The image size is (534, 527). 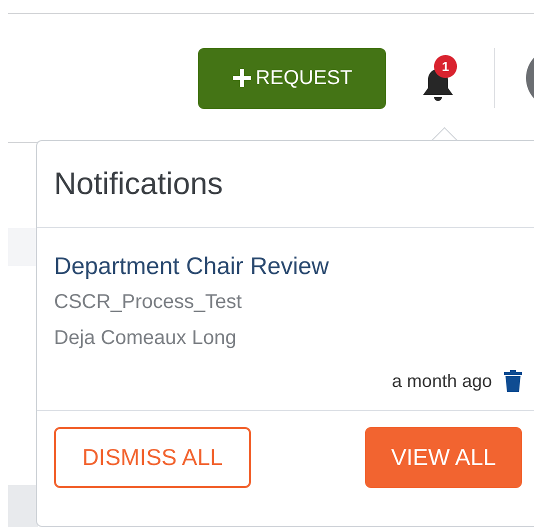 What do you see at coordinates (445, 66) in the screenshot?
I see `notification-count-badge: 1` at bounding box center [445, 66].